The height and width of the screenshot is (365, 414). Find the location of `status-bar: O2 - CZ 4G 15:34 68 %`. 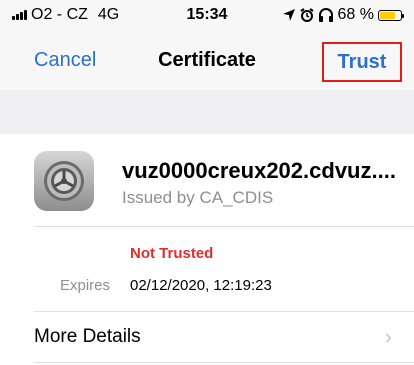

status-bar: O2 - CZ 4G 15:34 68 % is located at coordinates (207, 15).